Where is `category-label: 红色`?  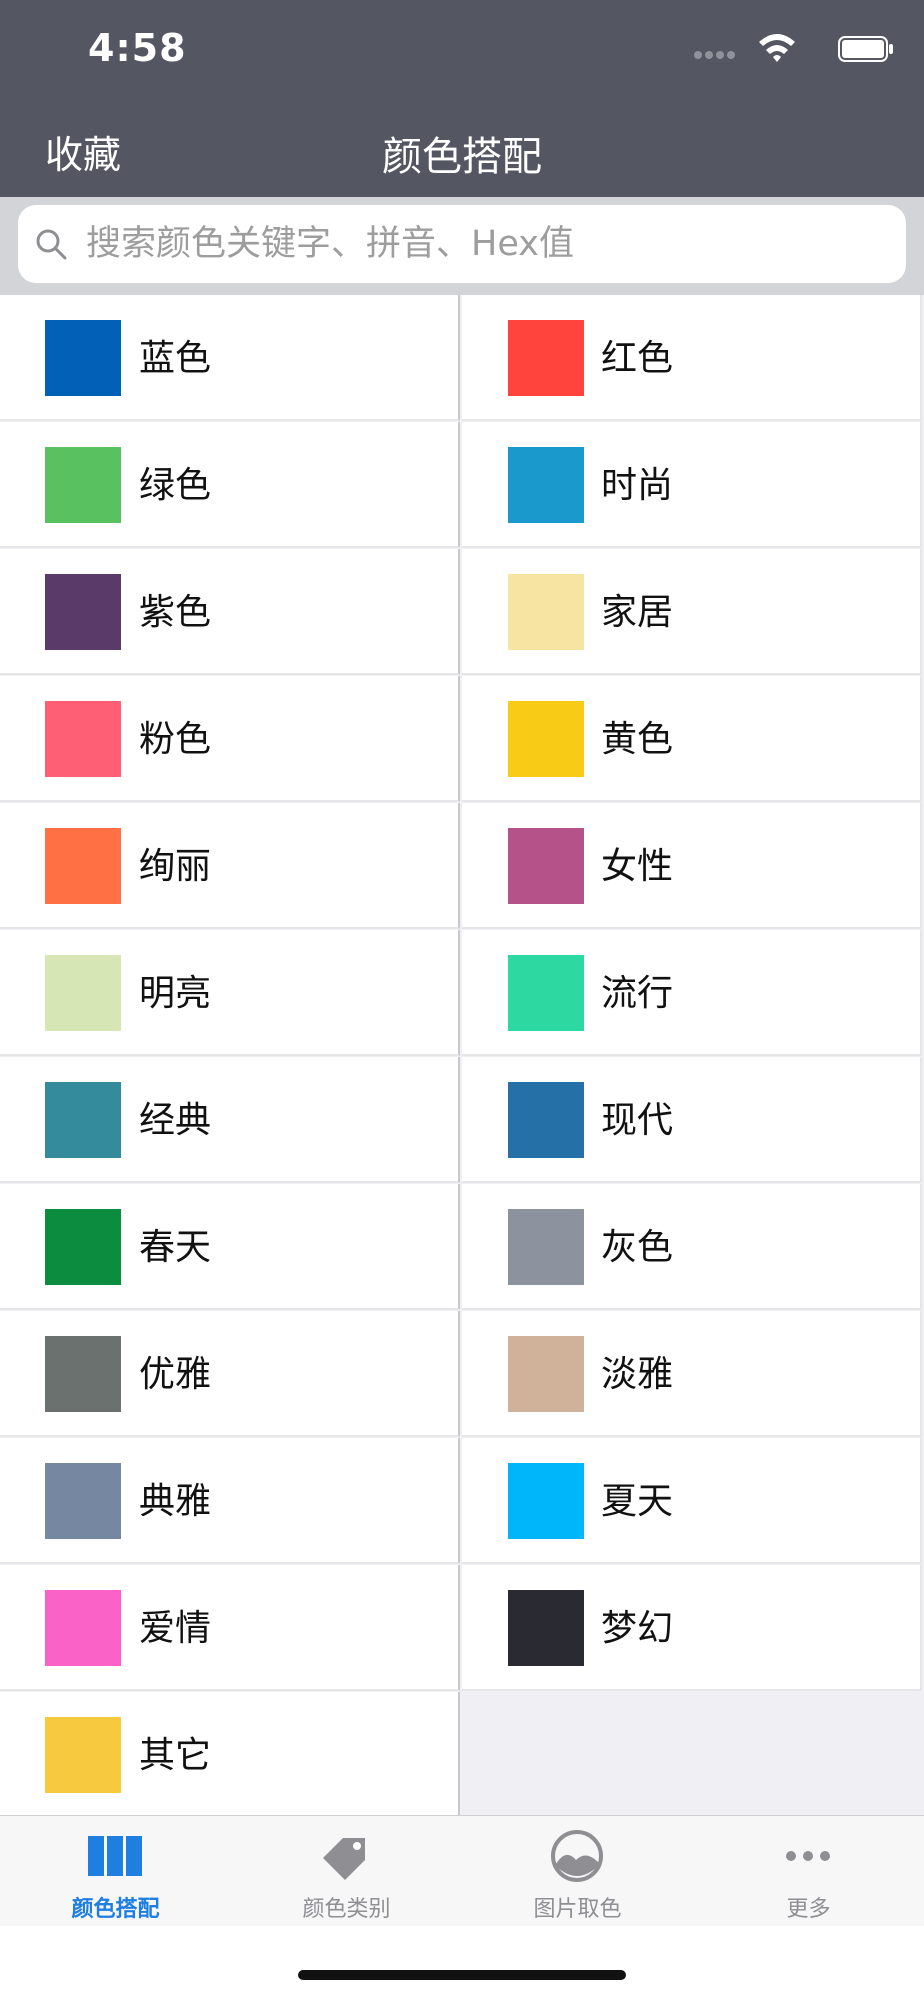 category-label: 红色 is located at coordinates (637, 358).